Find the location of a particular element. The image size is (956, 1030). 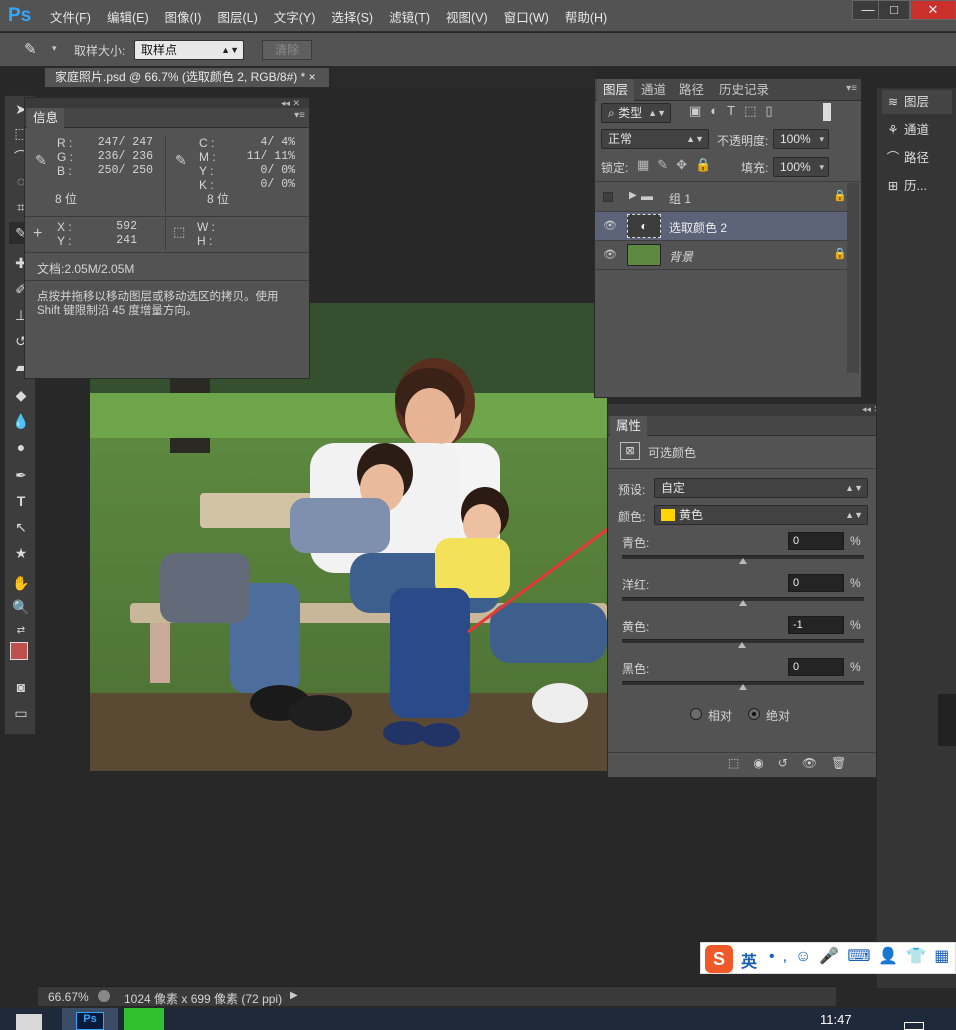

dodge-tool-icon: ● is located at coordinates (21, 447).